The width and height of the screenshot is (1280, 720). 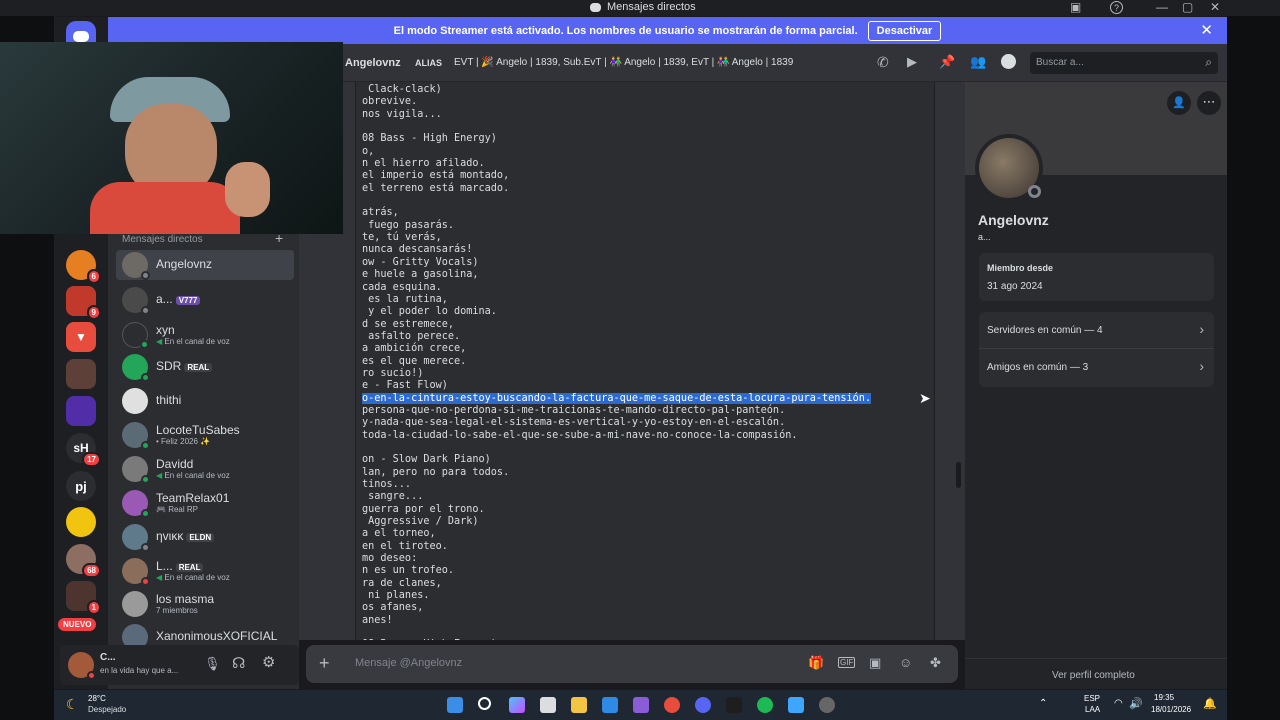 I want to click on maximize-icon: ▢, so click(x=1187, y=7).